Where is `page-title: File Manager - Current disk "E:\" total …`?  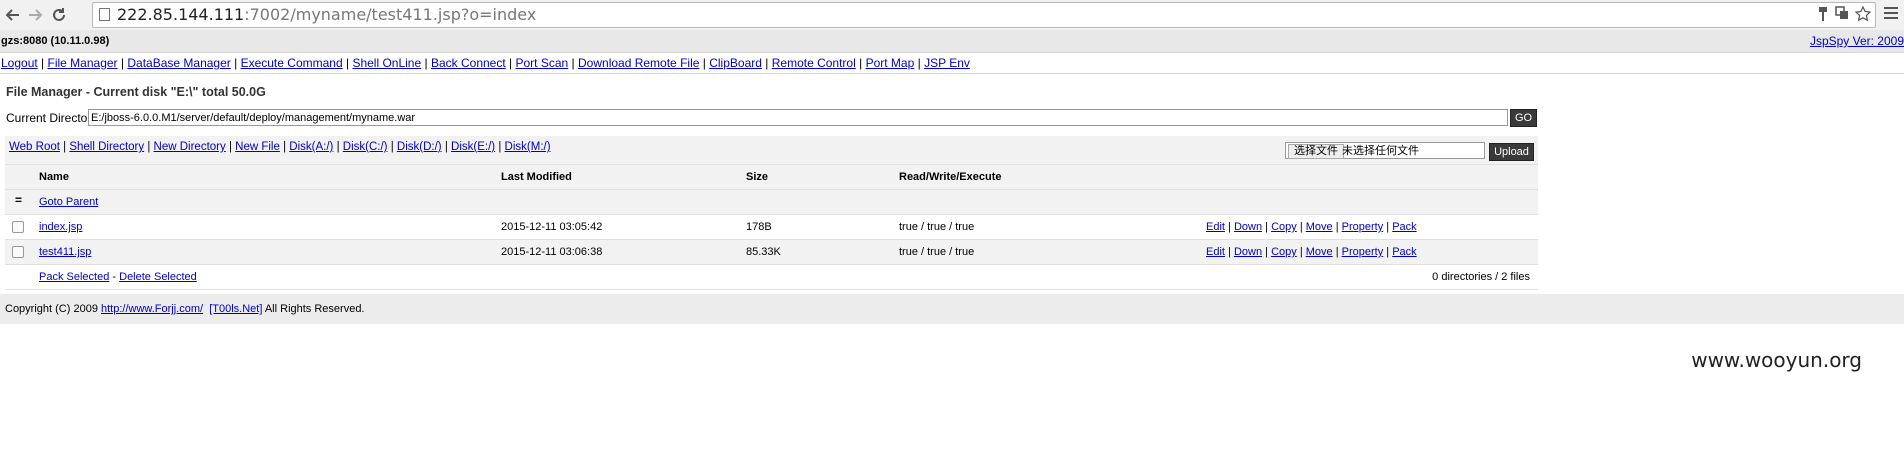
page-title: File Manager - Current disk "E:\" total … is located at coordinates (136, 92).